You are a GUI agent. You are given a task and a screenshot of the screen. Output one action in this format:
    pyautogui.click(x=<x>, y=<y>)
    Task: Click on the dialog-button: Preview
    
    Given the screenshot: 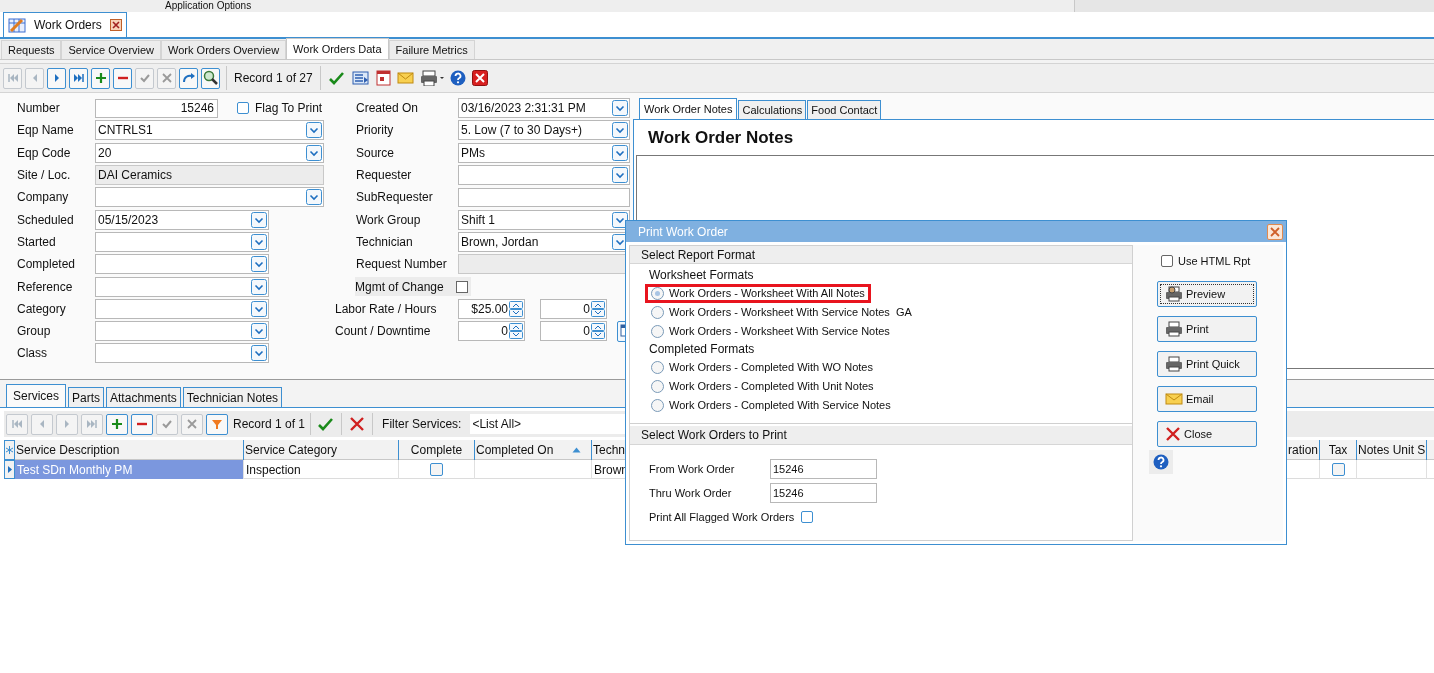 What is the action you would take?
    pyautogui.click(x=1207, y=294)
    